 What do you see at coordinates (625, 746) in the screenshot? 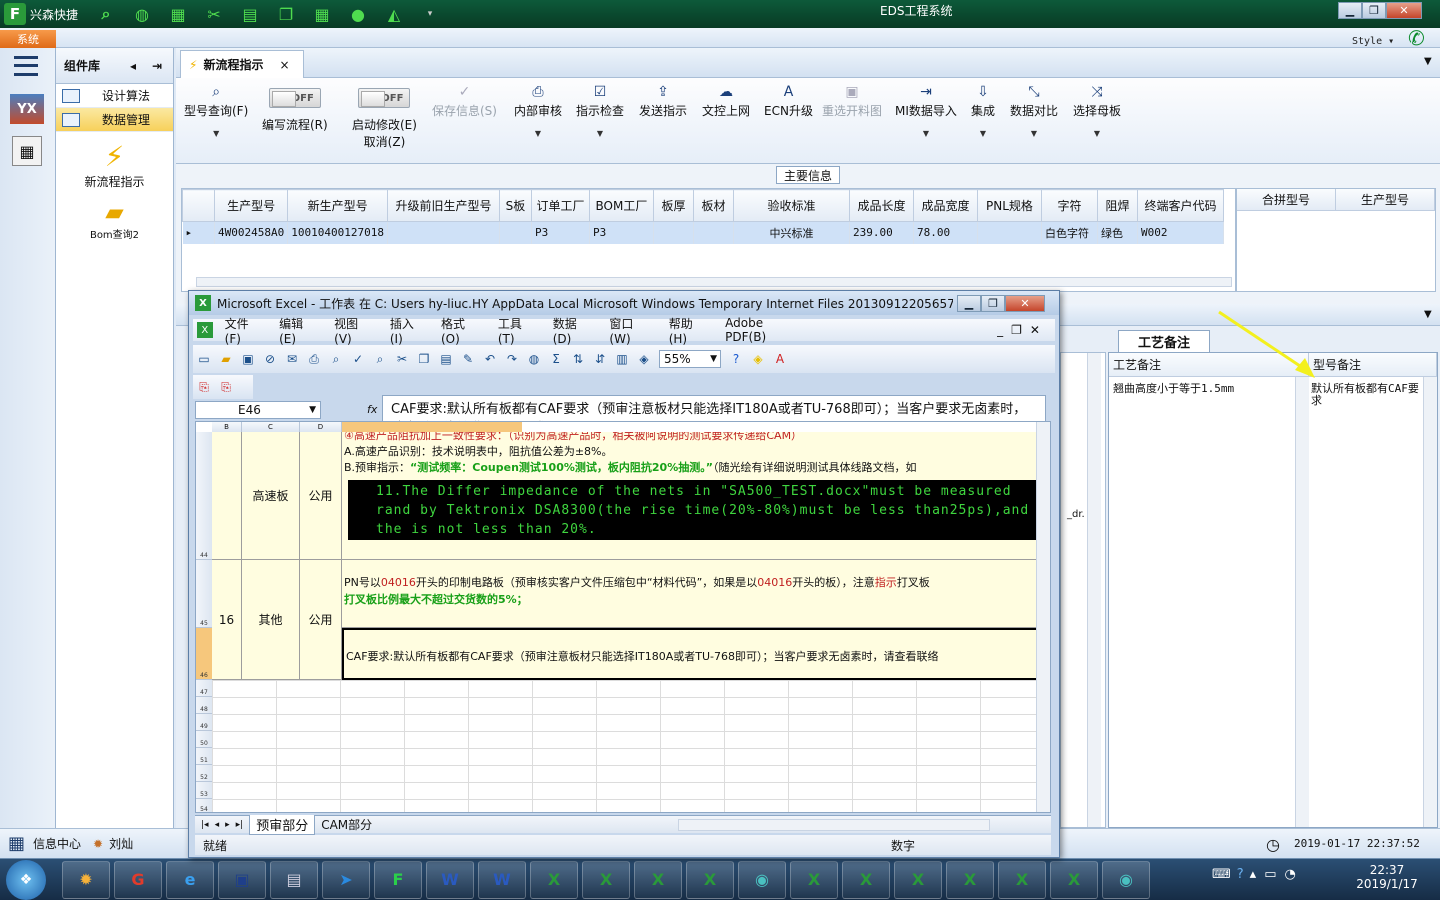
I see `empty-grid-cells` at bounding box center [625, 746].